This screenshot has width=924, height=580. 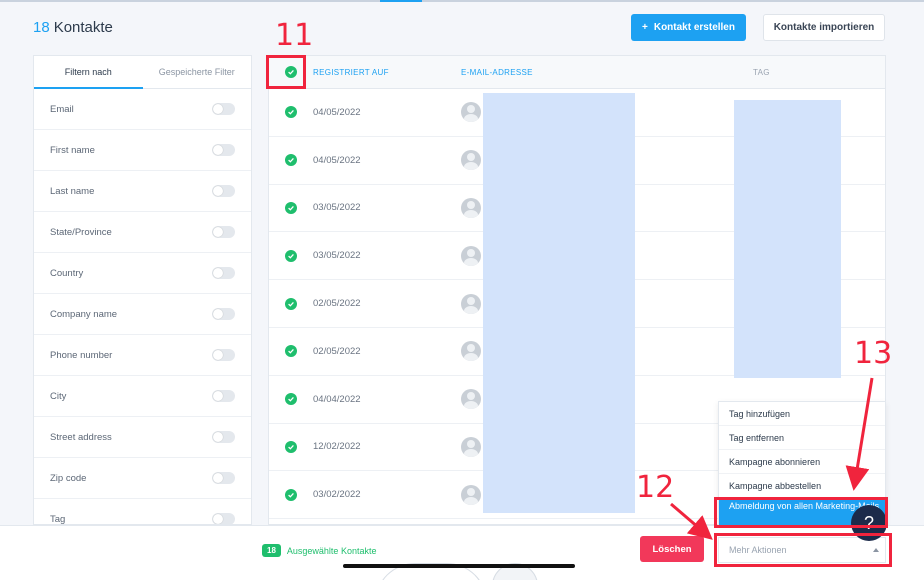 What do you see at coordinates (142, 273) in the screenshot?
I see `filter-item-country: Country` at bounding box center [142, 273].